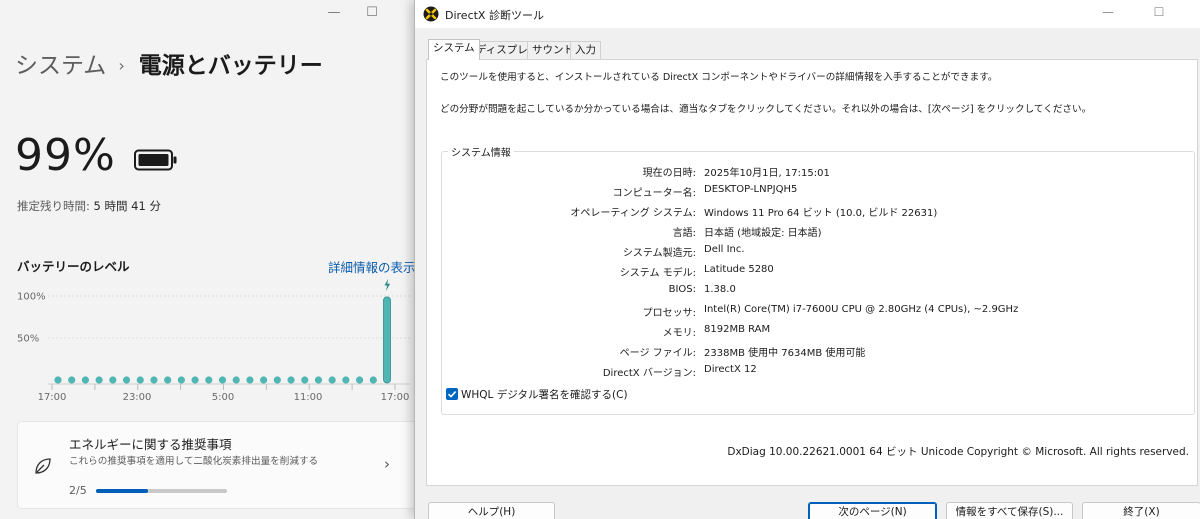 This screenshot has width=1200, height=519. I want to click on battery-level-title: バッテリーのレベル, so click(73, 266).